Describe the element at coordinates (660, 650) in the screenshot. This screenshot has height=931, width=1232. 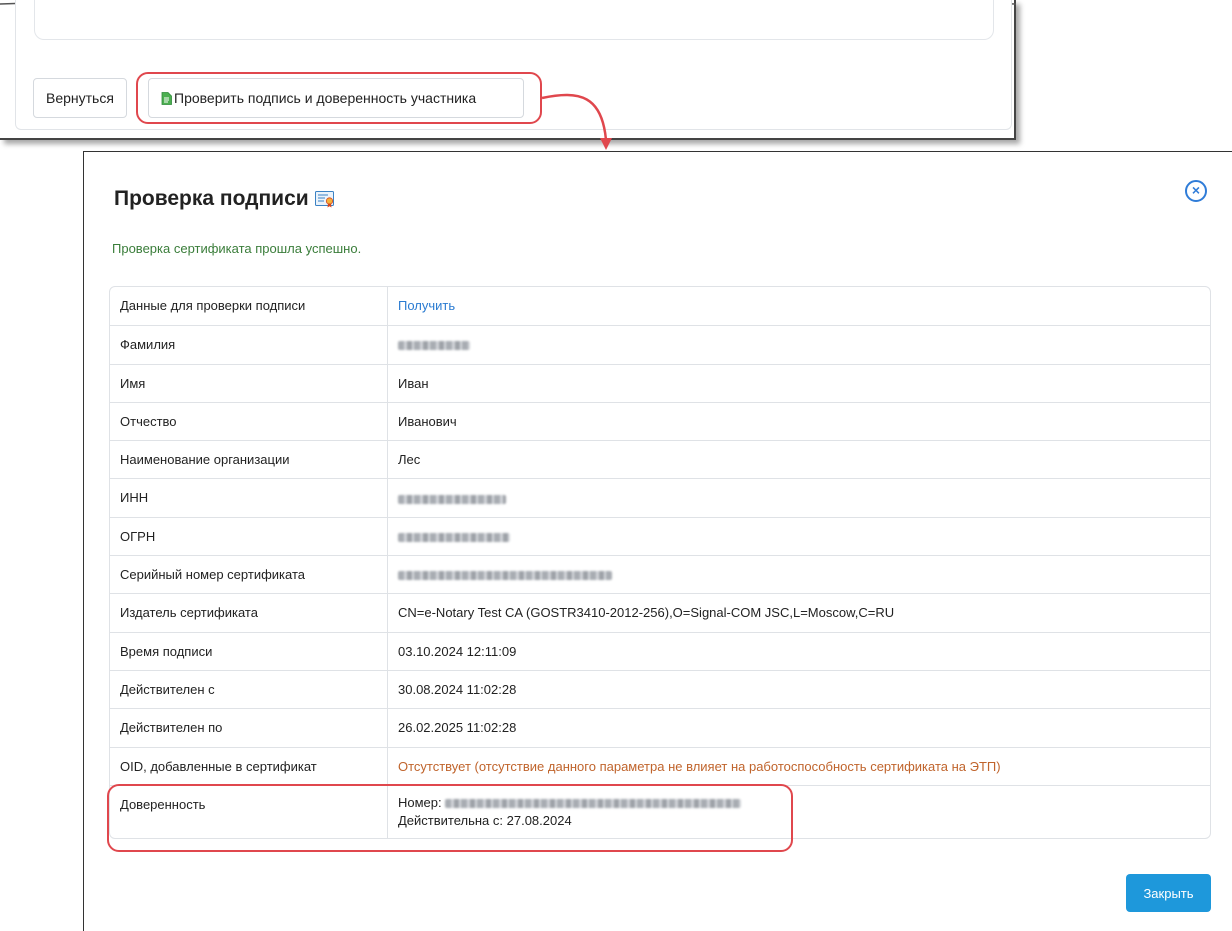
I see `table-row: Время подписи 03.10.2024 12:11:09` at that location.